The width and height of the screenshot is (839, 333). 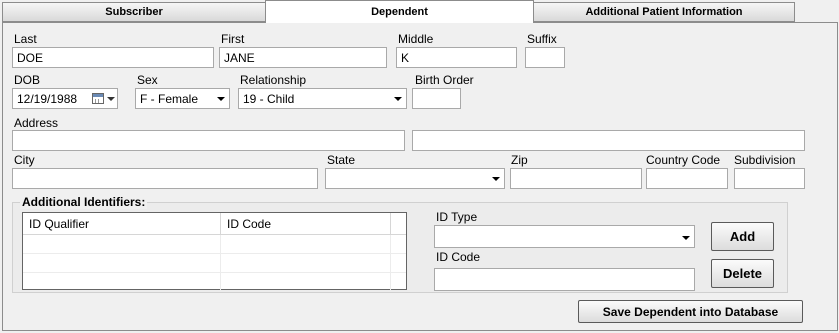 What do you see at coordinates (576, 178) in the screenshot?
I see `zip-input` at bounding box center [576, 178].